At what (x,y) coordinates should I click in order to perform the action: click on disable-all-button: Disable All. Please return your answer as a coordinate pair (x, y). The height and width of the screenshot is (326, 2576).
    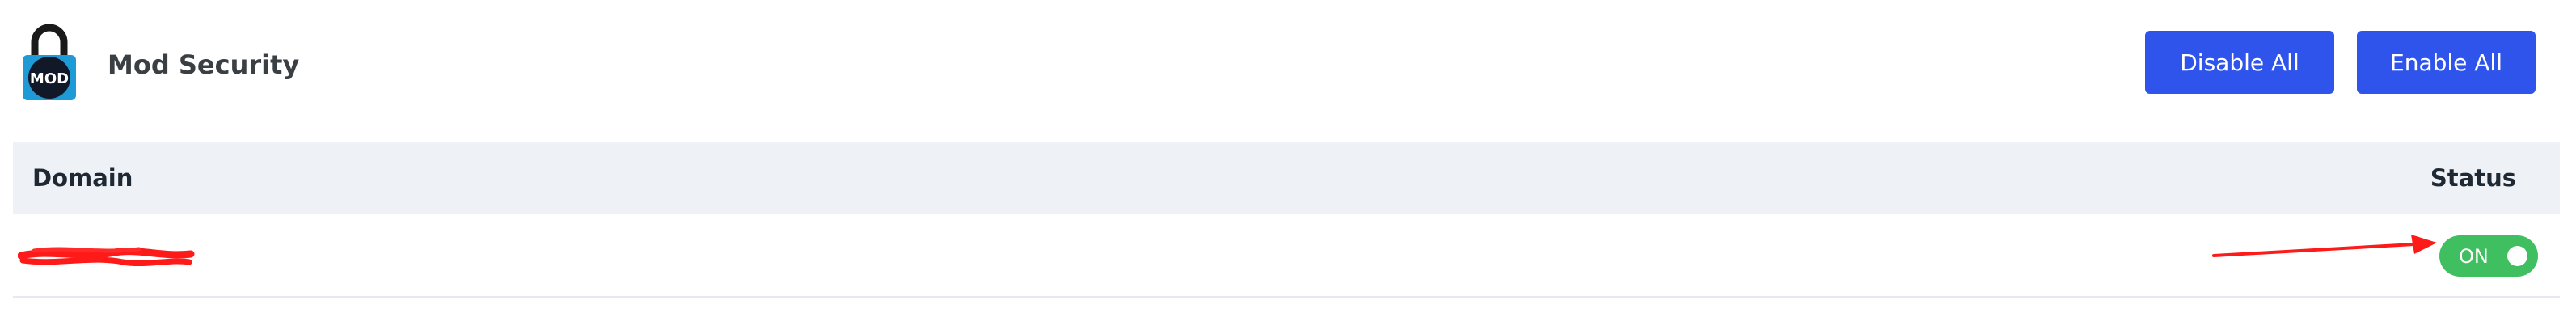
    Looking at the image, I should click on (2239, 62).